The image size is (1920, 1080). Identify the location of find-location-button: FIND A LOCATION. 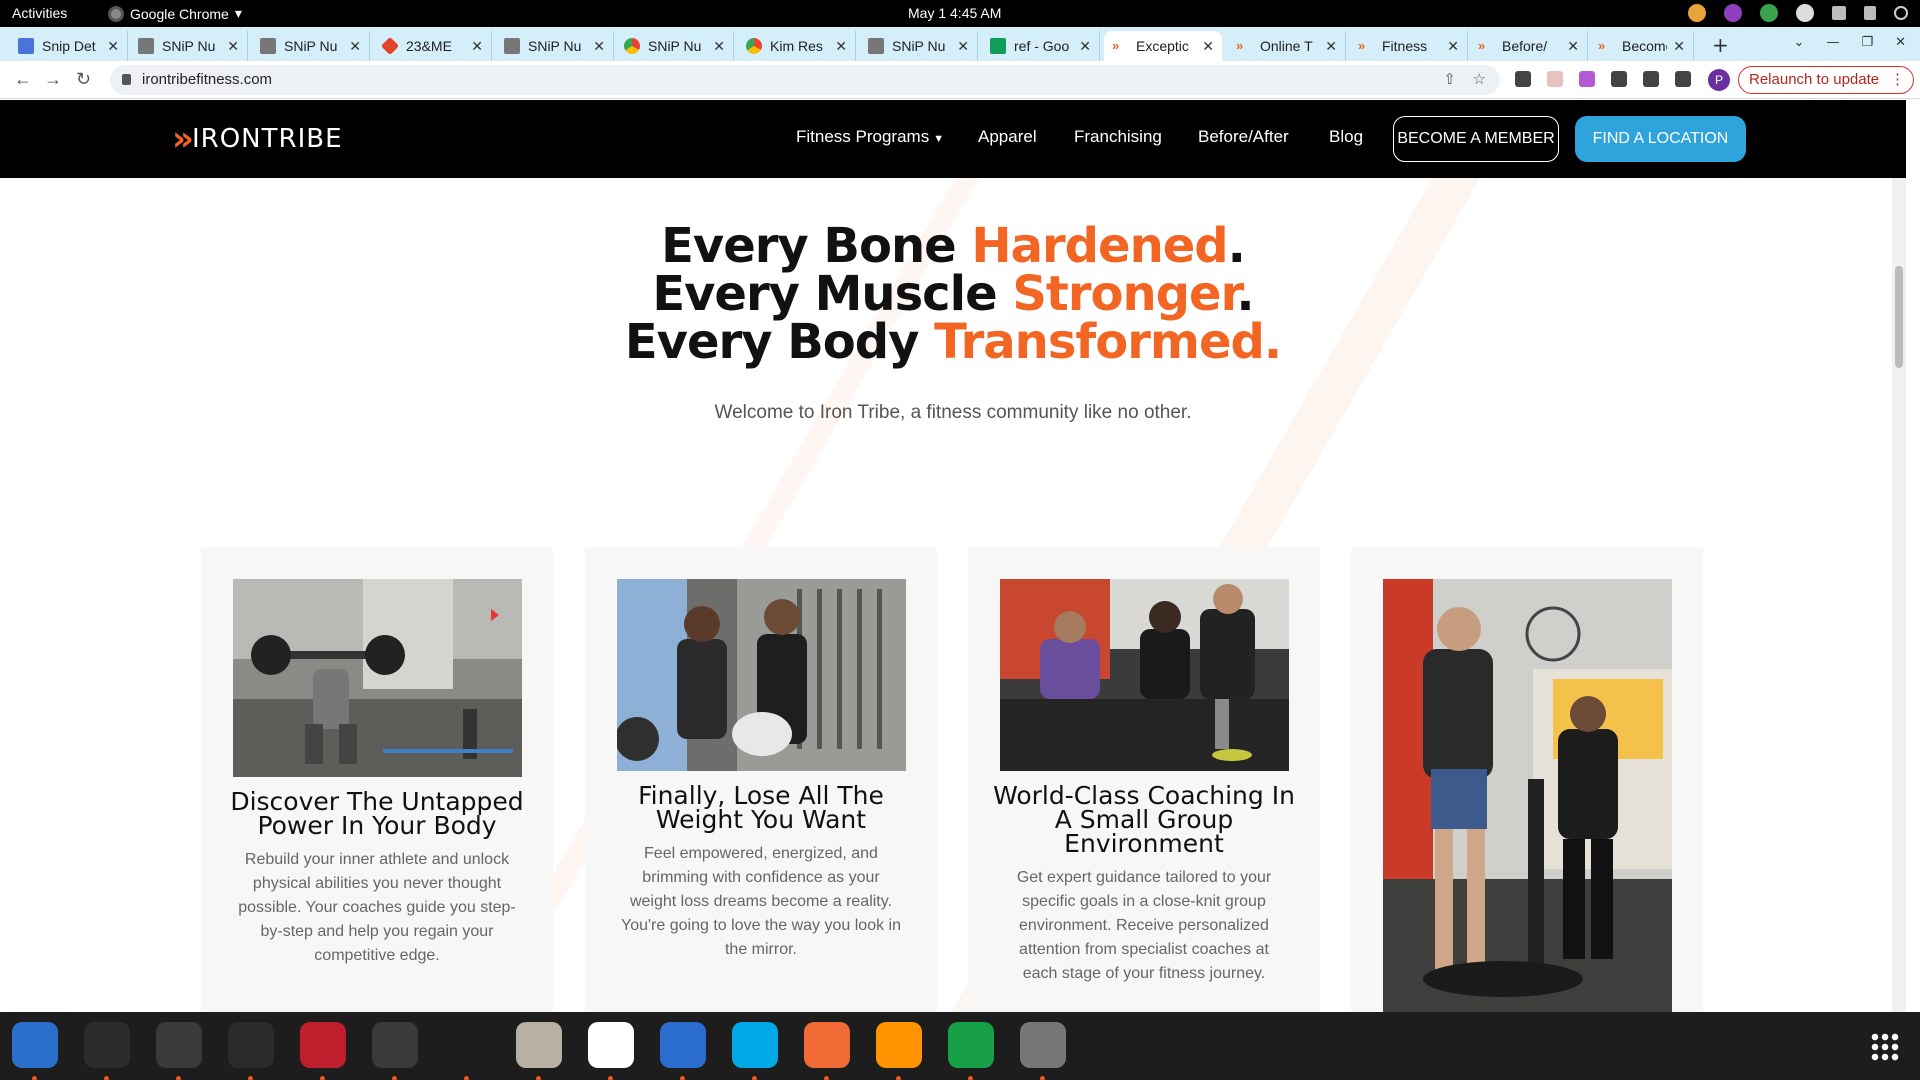
(1660, 139).